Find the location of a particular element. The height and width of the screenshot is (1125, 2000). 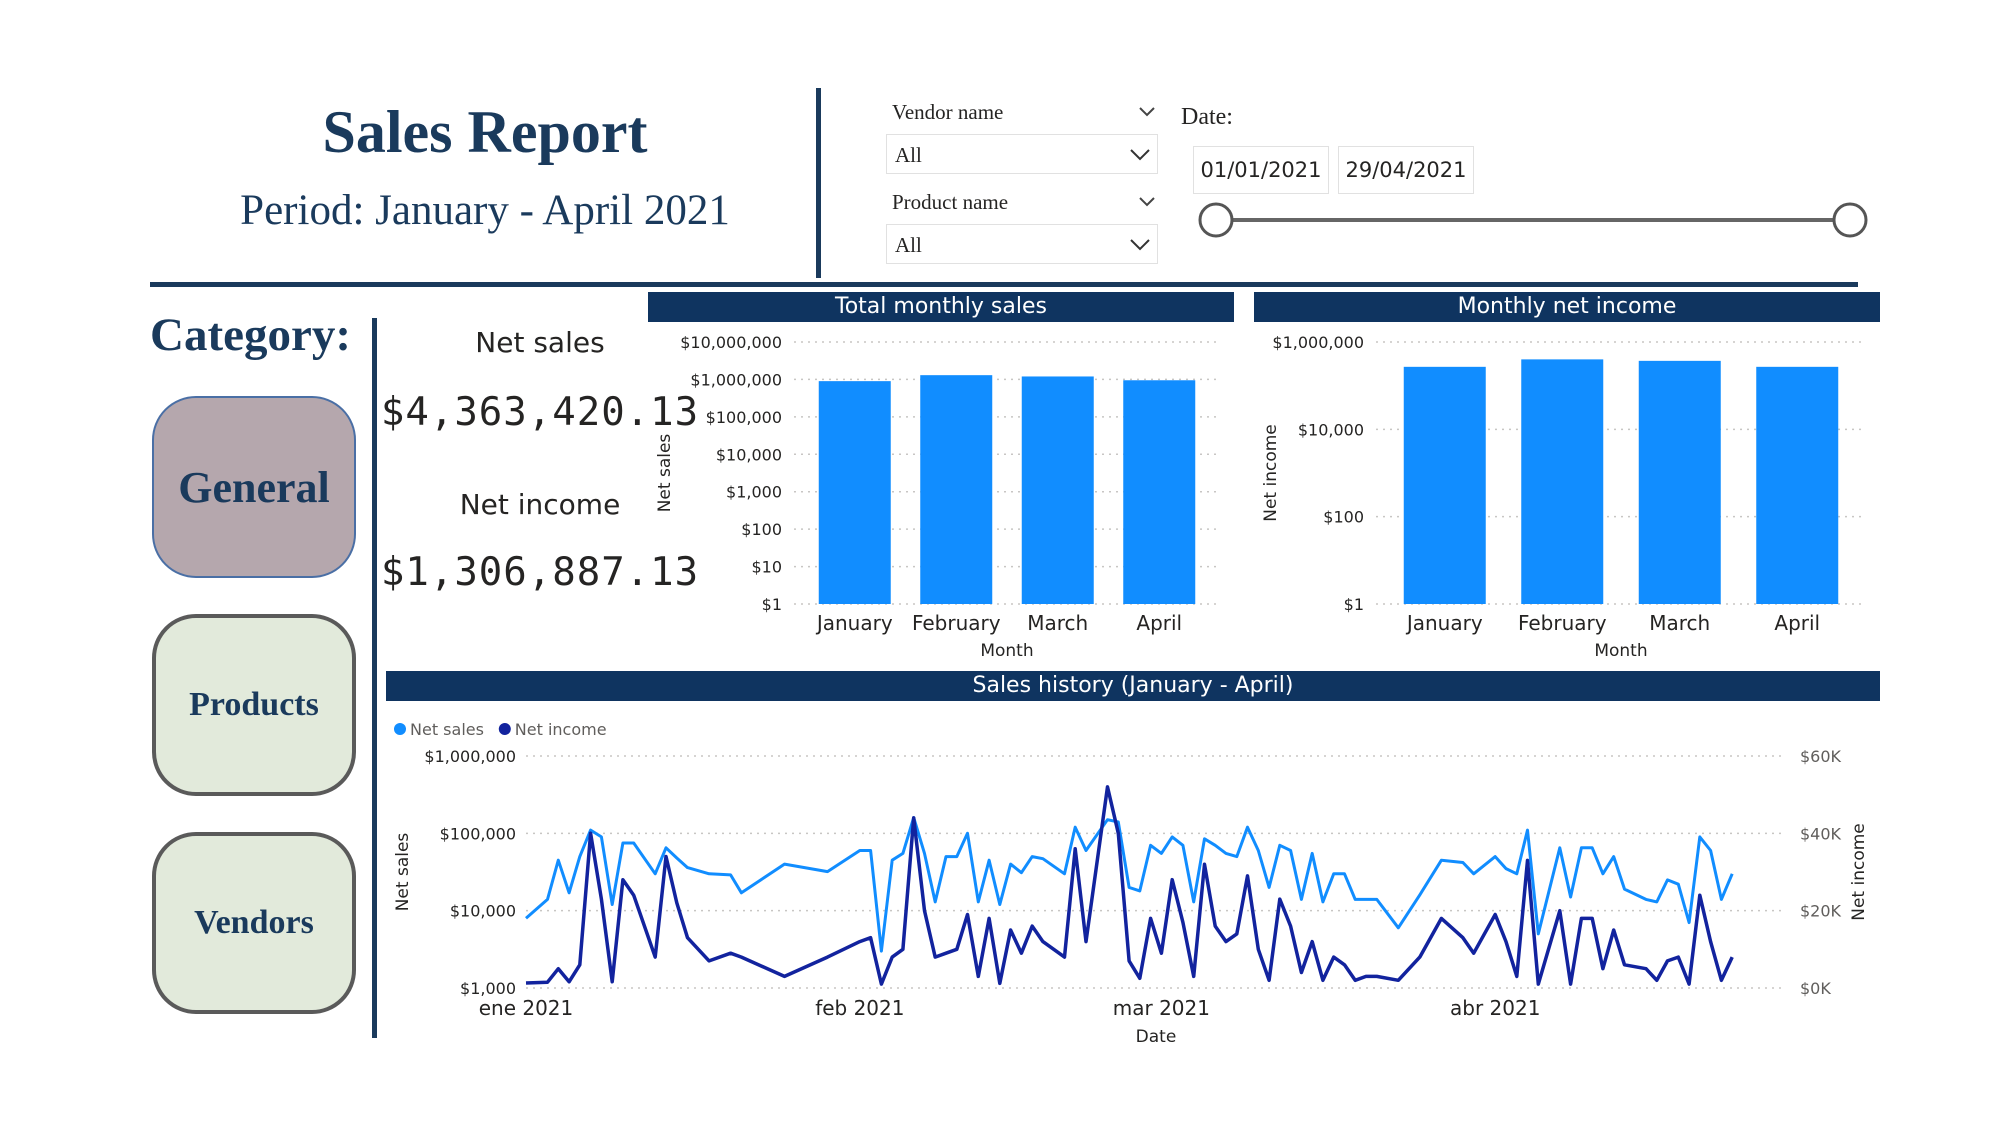

slider-end-handle is located at coordinates (1850, 220).